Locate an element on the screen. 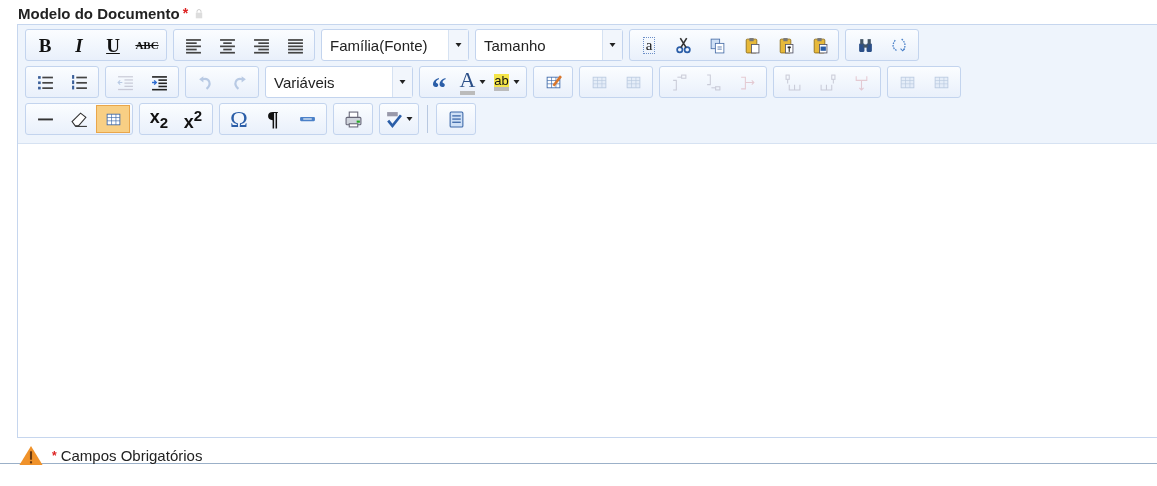 Image resolution: width=1157 pixels, height=486 pixels. special-character-button: Ω is located at coordinates (239, 119).